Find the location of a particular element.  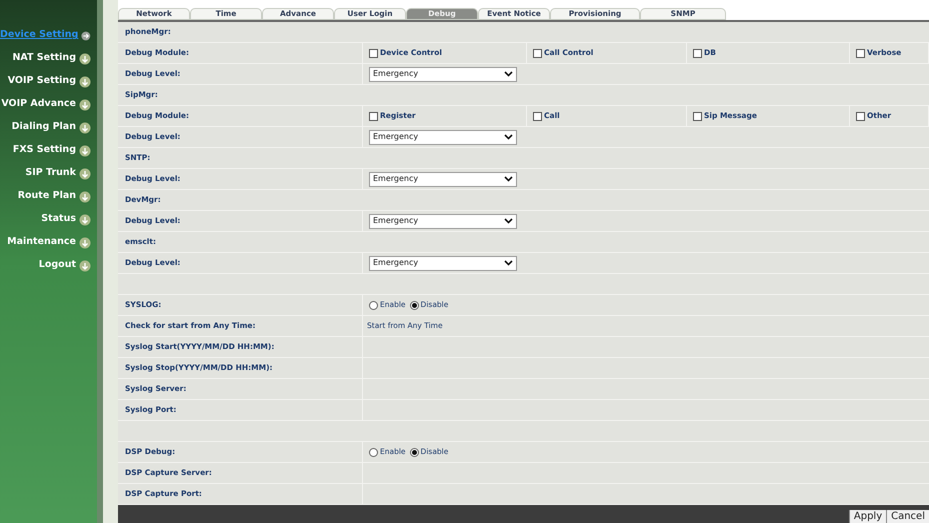

sidebar-link: Maintenance is located at coordinates (41, 242).